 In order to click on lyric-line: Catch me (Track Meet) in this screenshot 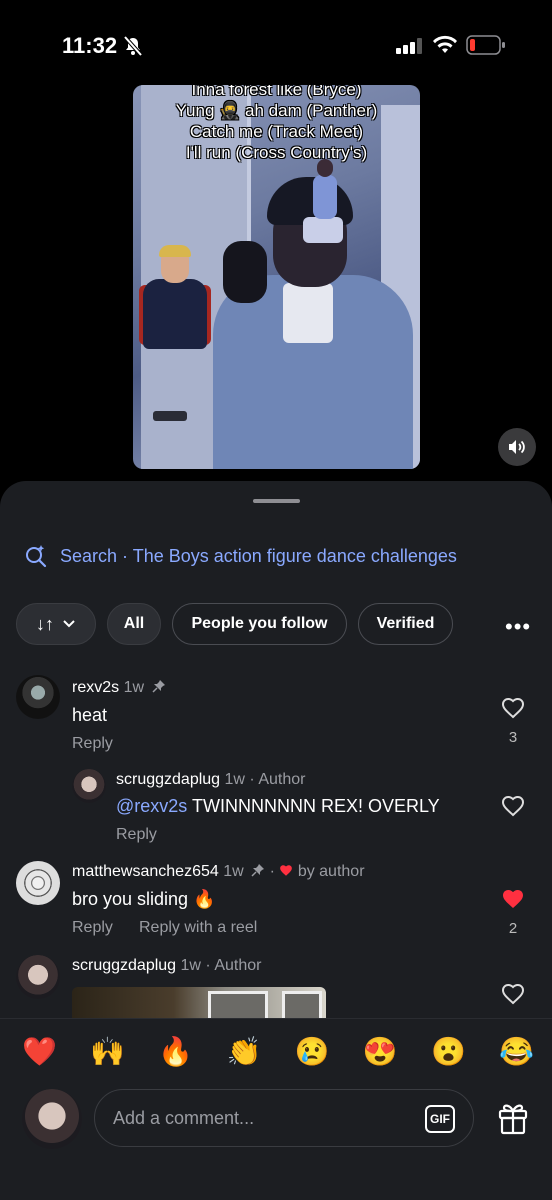, I will do `click(276, 131)`.